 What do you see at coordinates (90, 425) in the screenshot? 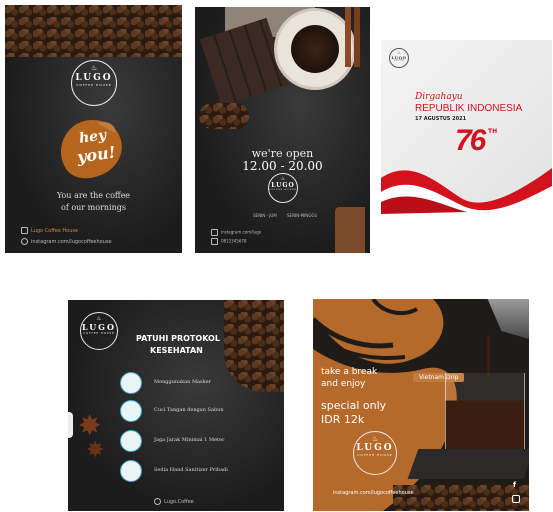
I see `star-anise-icon: ✸` at bounding box center [90, 425].